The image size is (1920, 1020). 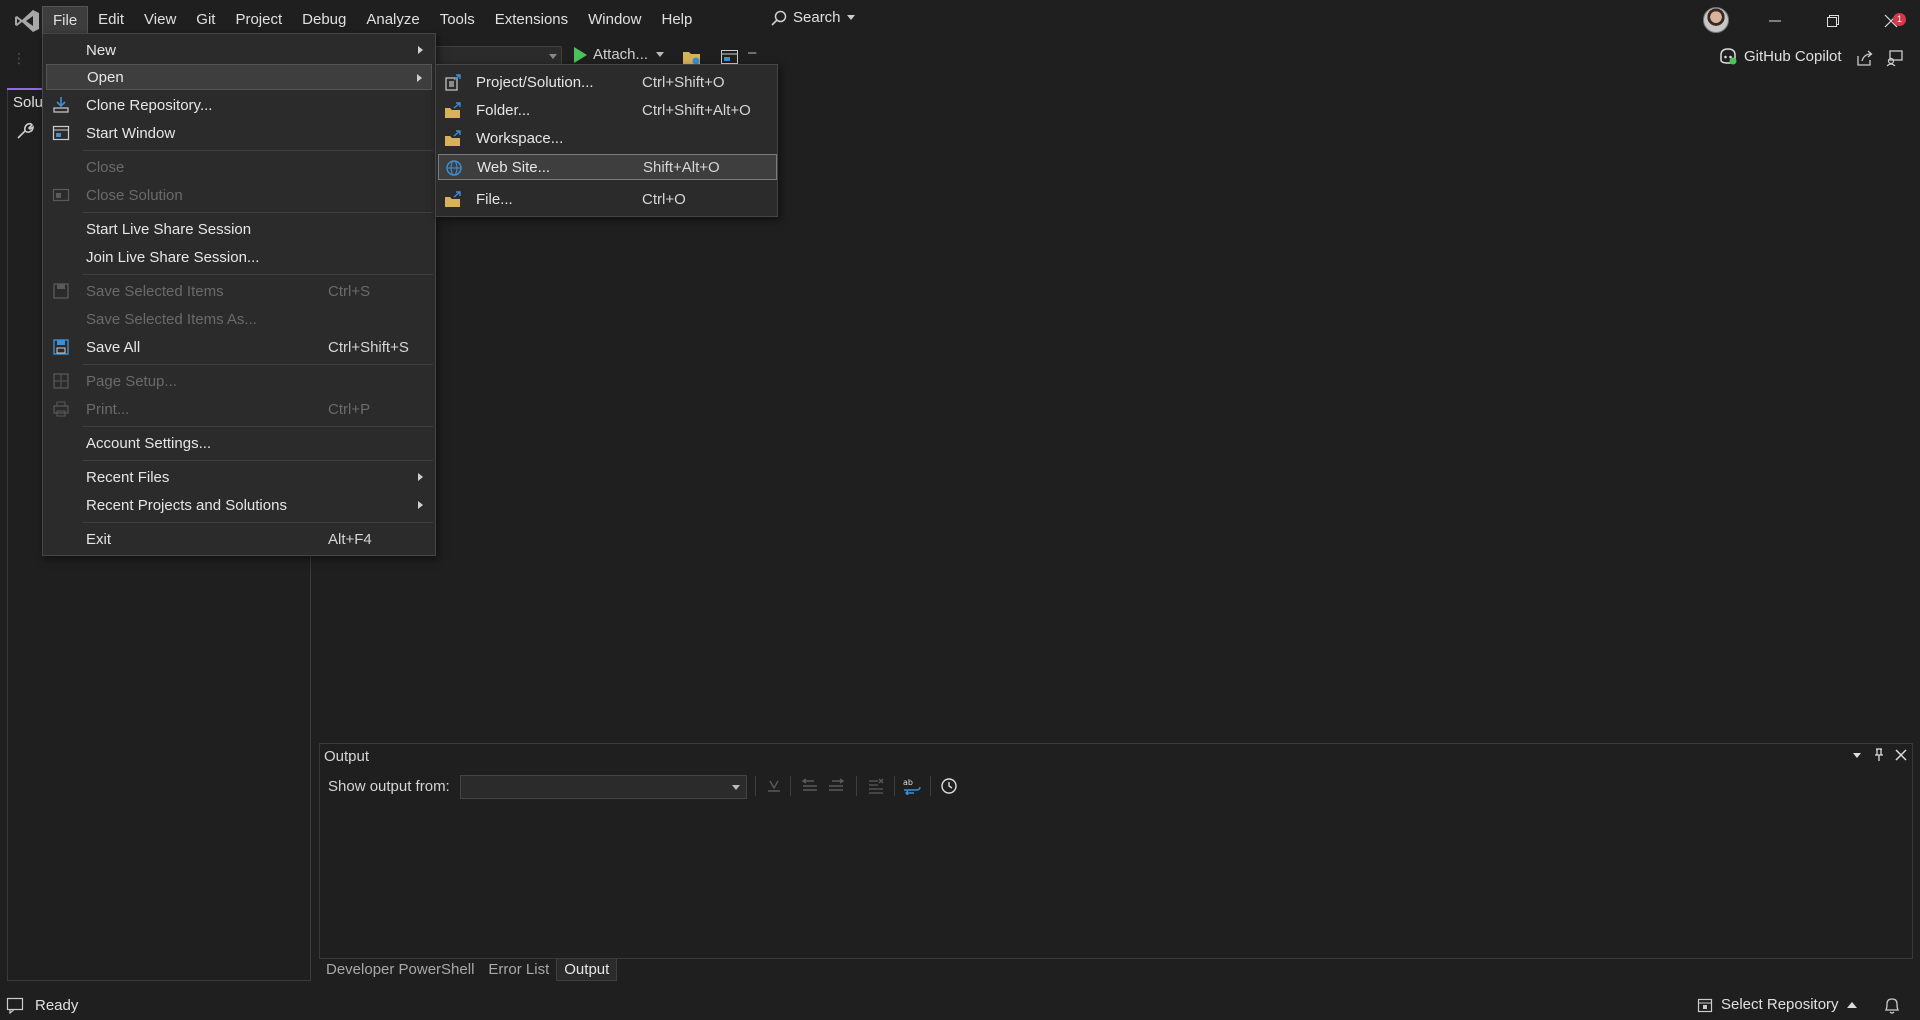 What do you see at coordinates (347, 756) in the screenshot?
I see `output-panel-title: Output` at bounding box center [347, 756].